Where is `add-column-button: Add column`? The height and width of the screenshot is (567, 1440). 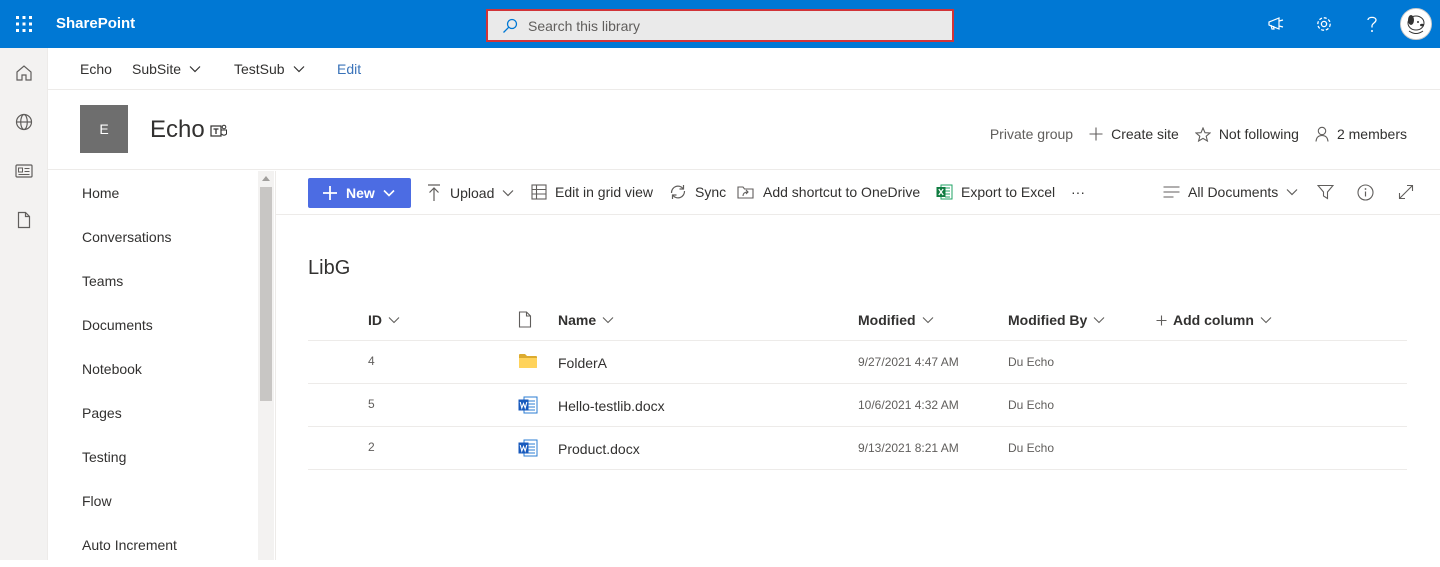
add-column-button: Add column is located at coordinates (1214, 320).